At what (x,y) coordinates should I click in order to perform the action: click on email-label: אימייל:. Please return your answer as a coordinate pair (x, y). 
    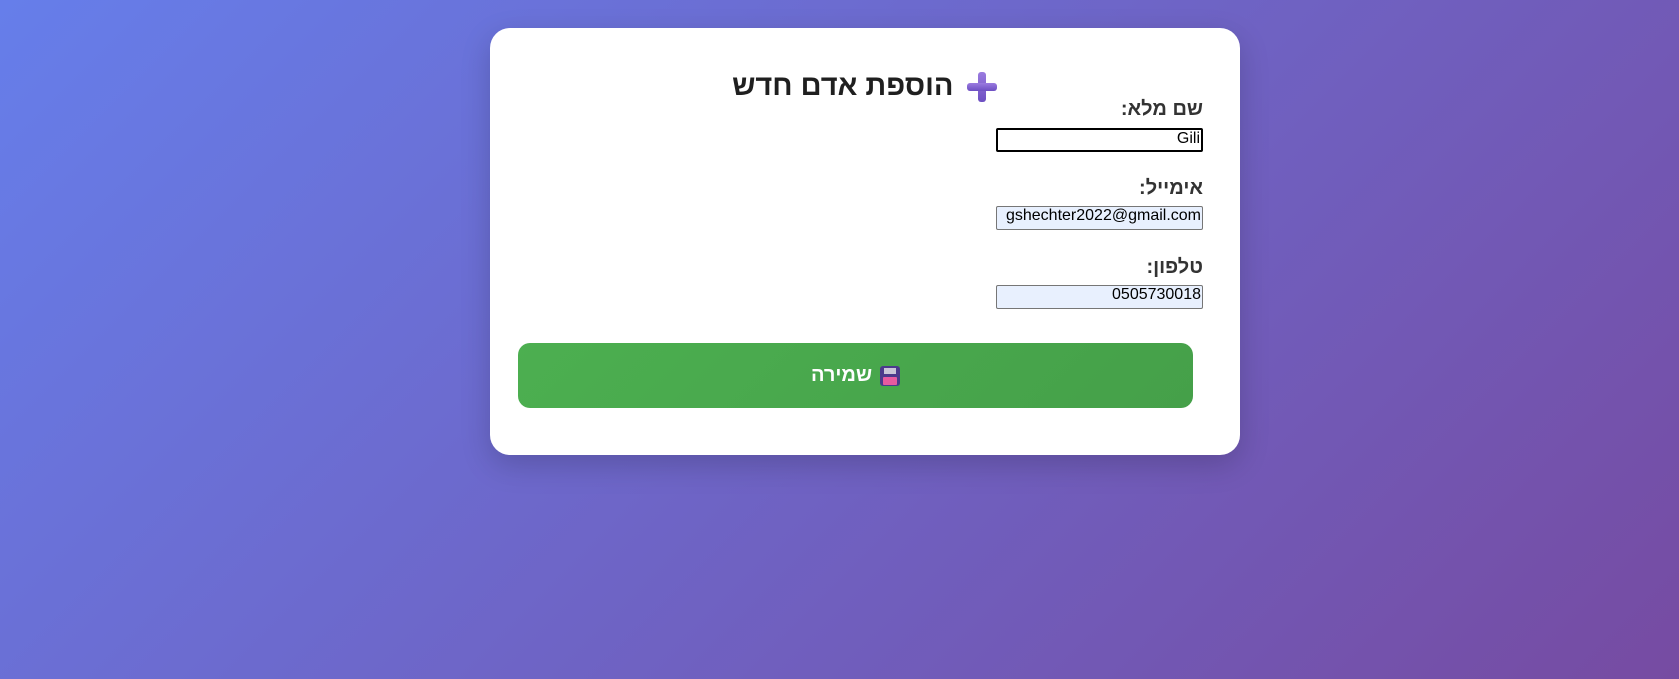
    Looking at the image, I should click on (1171, 188).